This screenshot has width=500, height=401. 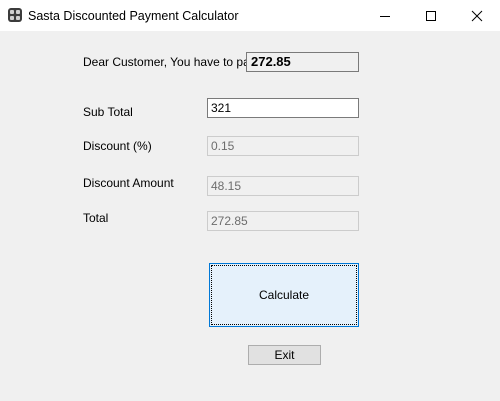 I want to click on subtotal-label: Sub Total, so click(x=108, y=112).